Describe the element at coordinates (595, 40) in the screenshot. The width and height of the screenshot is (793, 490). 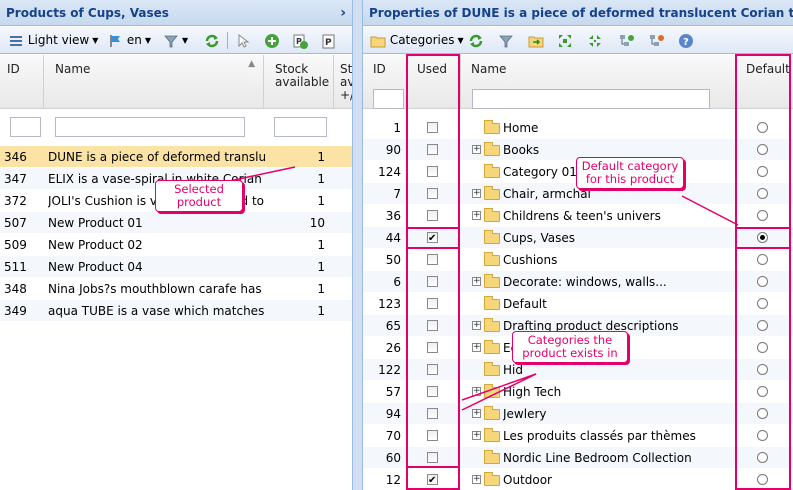
I see `collapse-all-button` at that location.